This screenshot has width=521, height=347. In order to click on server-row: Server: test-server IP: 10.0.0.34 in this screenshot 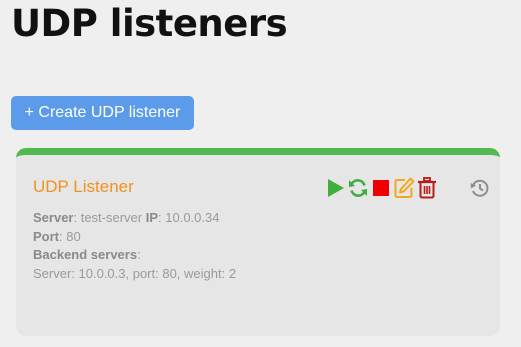, I will do `click(134, 218)`.